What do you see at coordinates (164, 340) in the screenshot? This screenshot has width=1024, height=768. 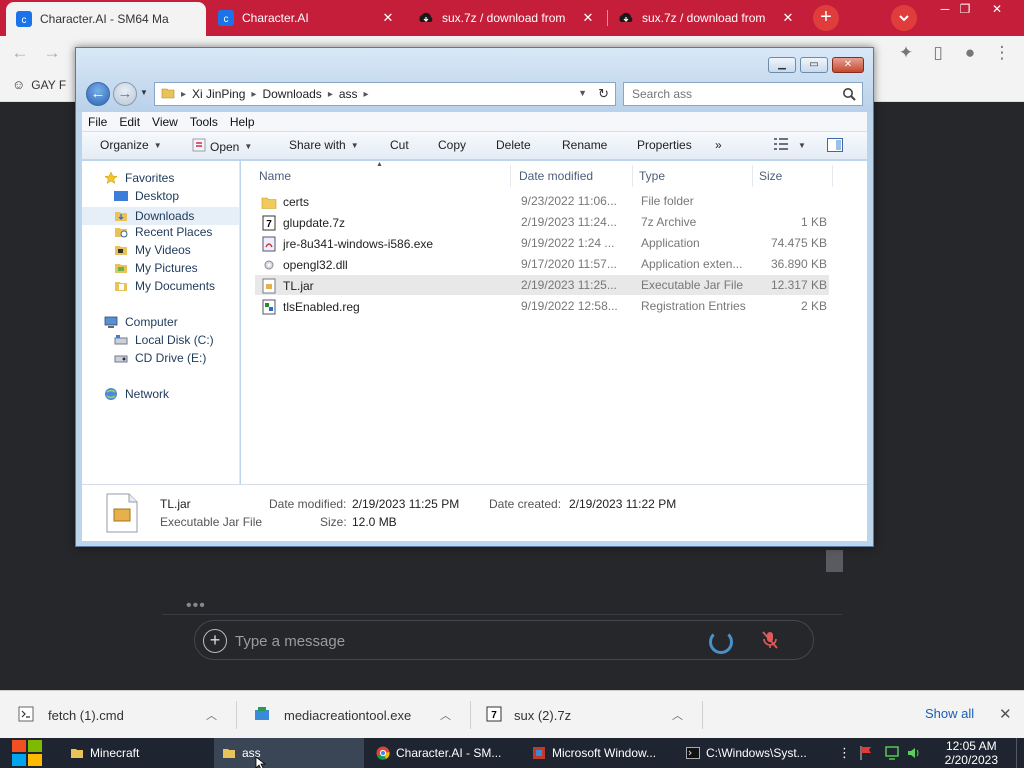 I see `nav-local-disk: Local Disk (C:)` at bounding box center [164, 340].